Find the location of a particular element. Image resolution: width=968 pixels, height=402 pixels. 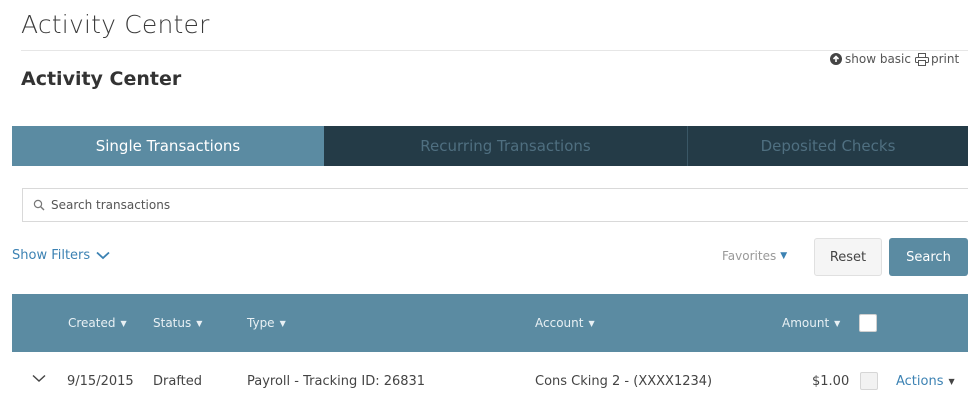

divider is located at coordinates (494, 50).